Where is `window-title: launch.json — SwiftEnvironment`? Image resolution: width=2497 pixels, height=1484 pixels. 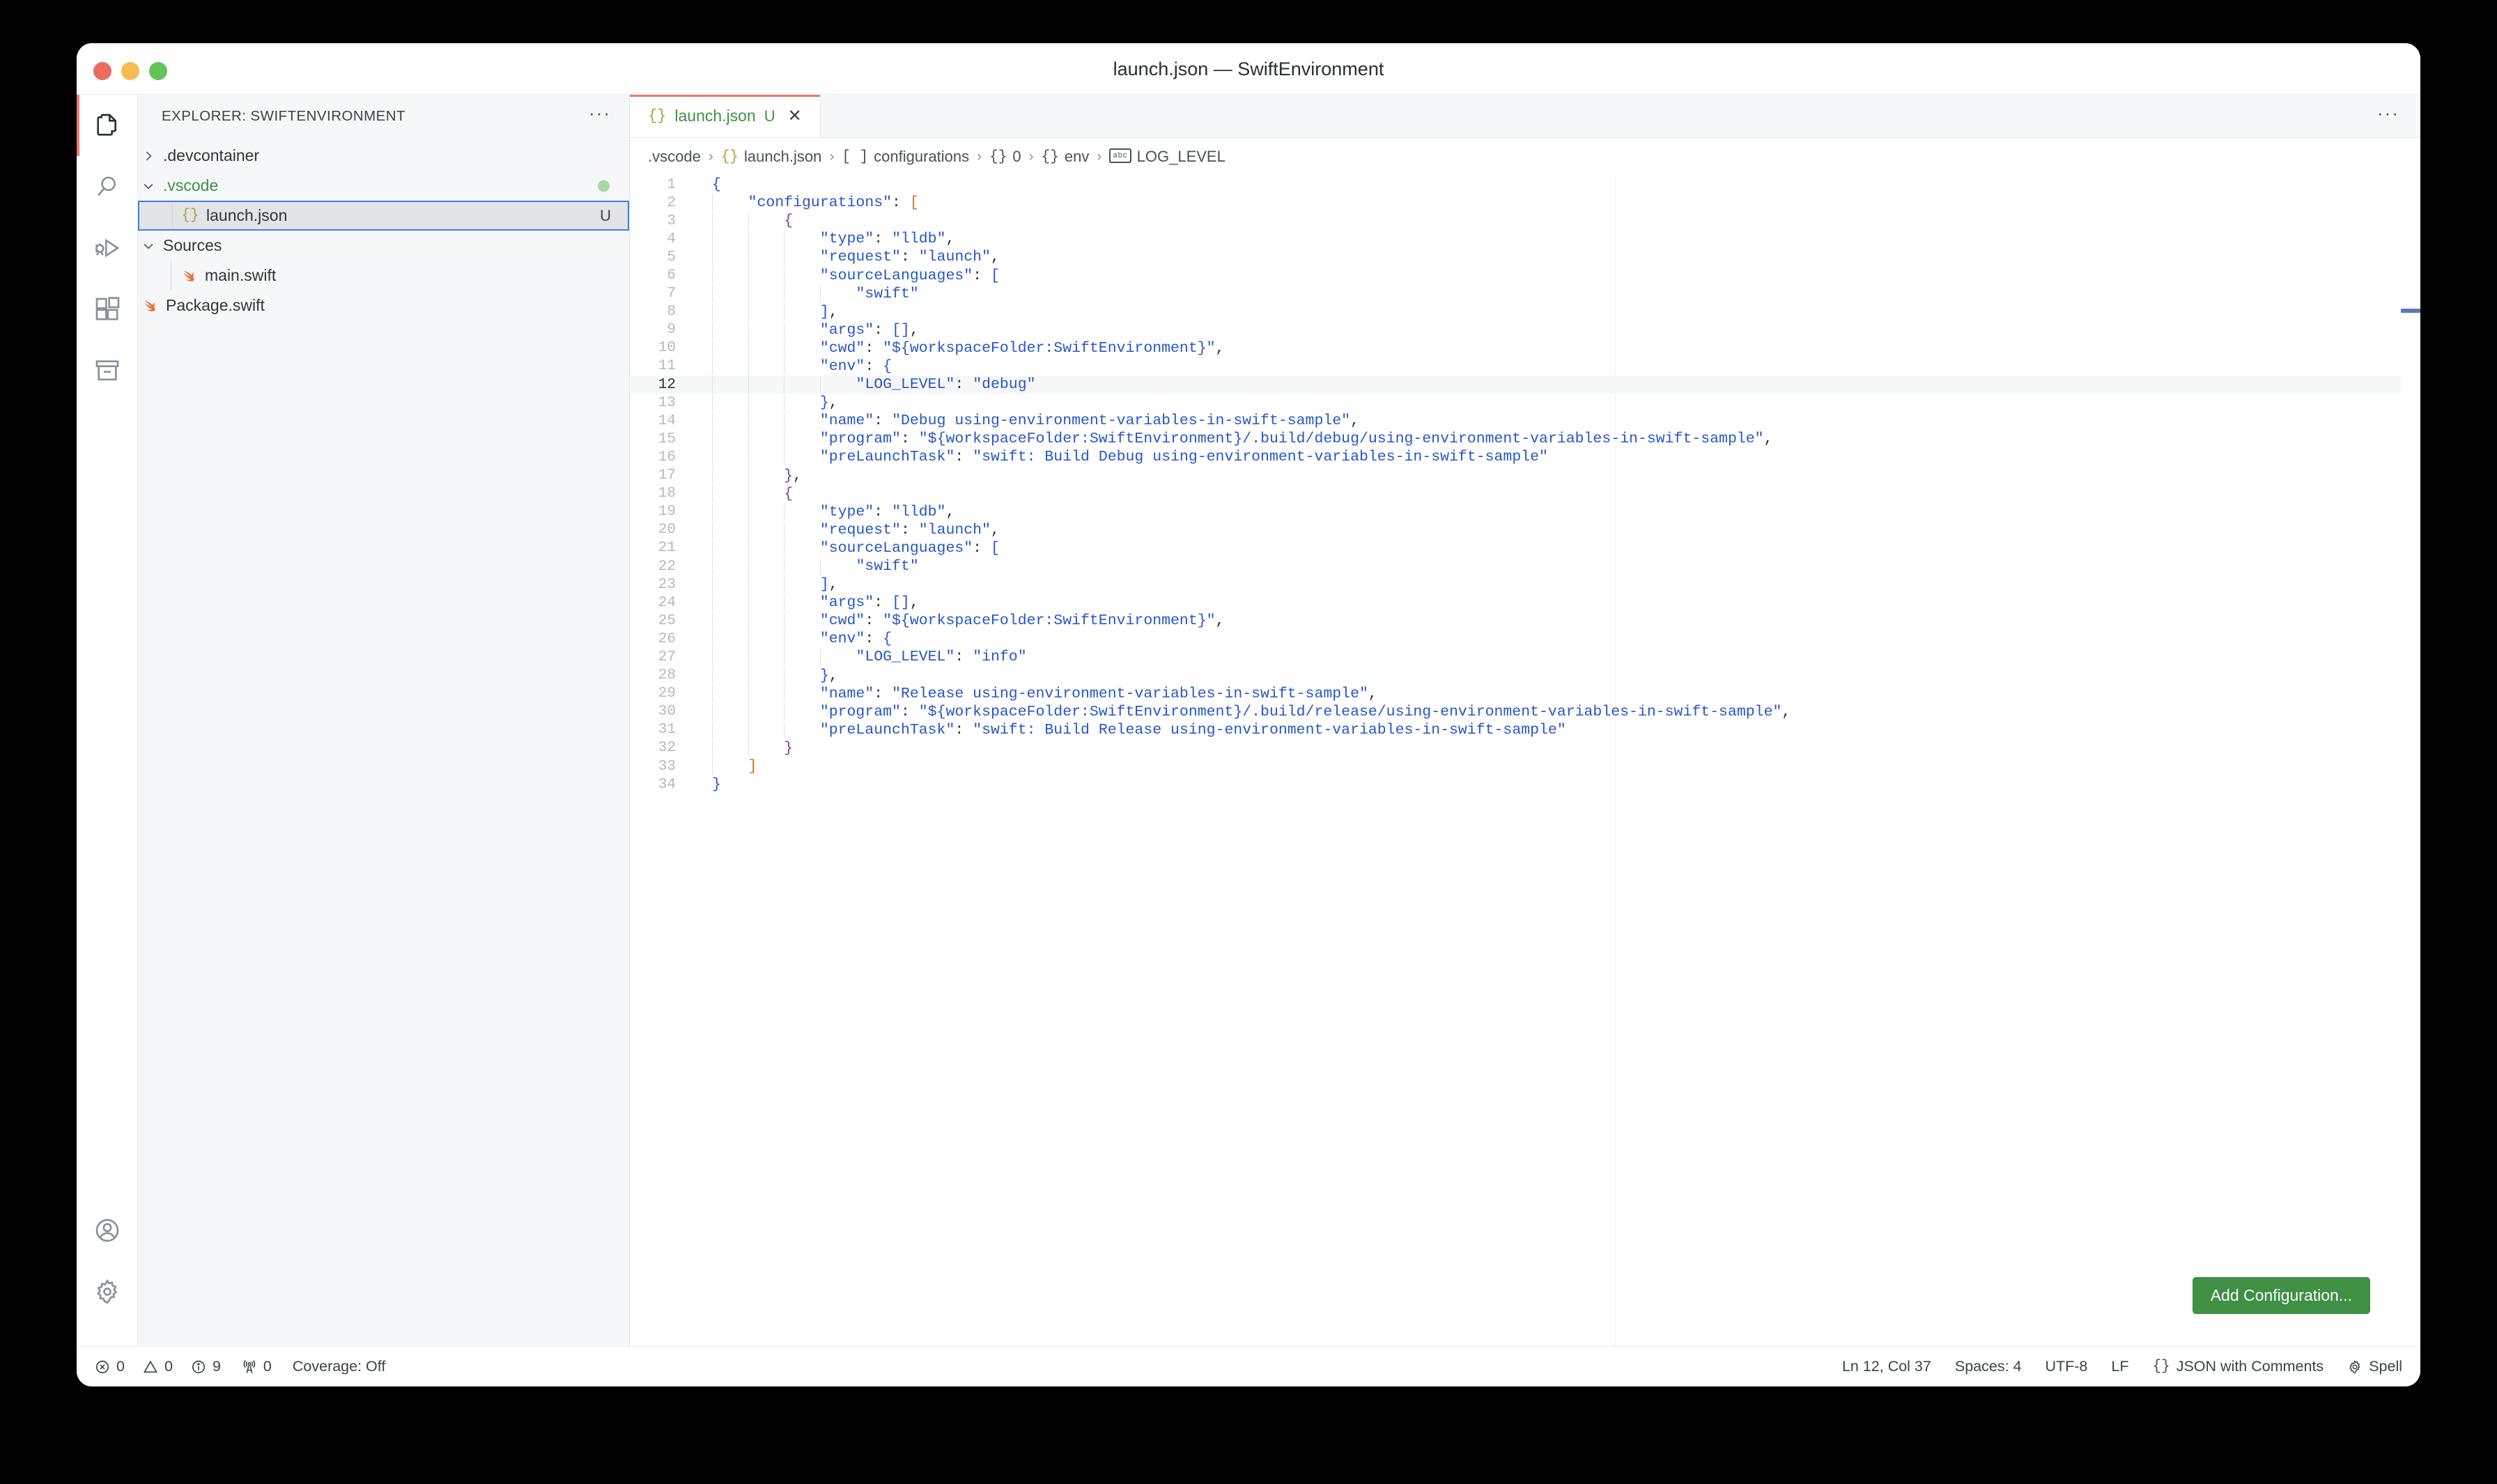
window-title: launch.json — SwiftEnvironment is located at coordinates (1248, 69).